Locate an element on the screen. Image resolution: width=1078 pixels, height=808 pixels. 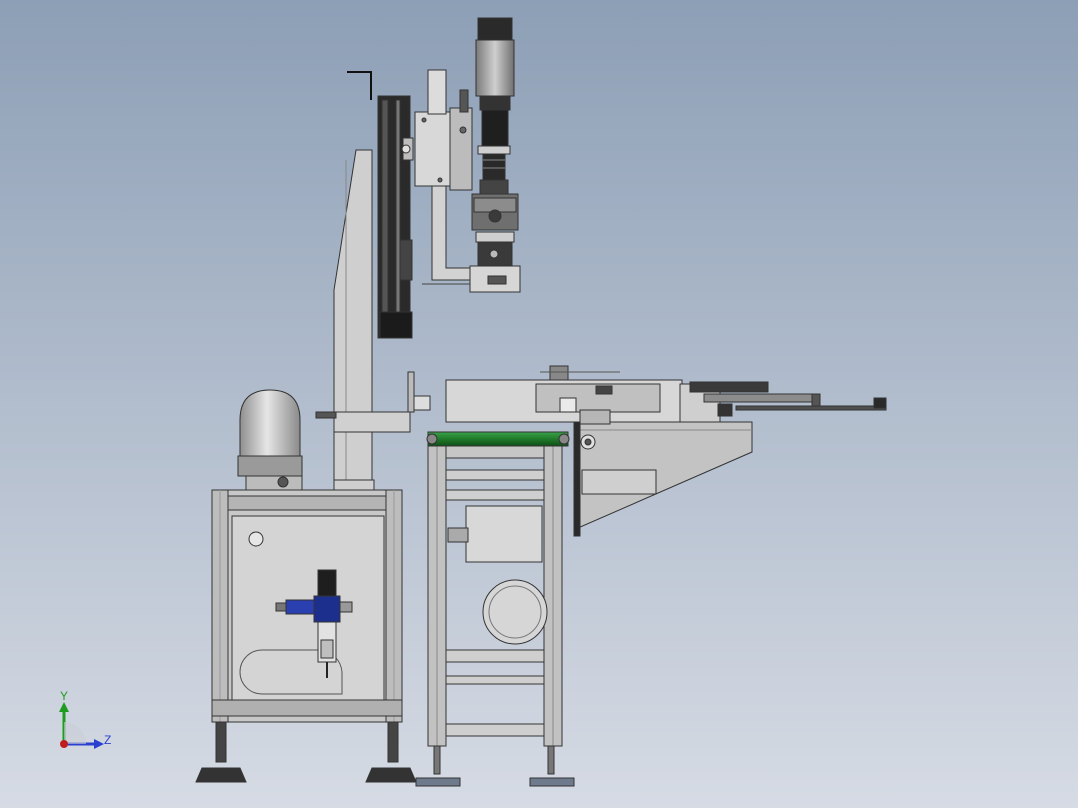
tank-dome is located at coordinates (270, 440).